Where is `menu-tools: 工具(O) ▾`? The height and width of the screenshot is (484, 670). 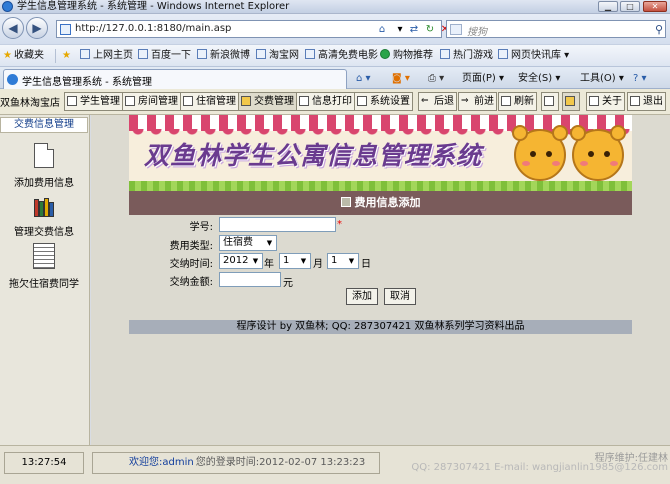
menu-tools: 工具(O) ▾ is located at coordinates (602, 79).